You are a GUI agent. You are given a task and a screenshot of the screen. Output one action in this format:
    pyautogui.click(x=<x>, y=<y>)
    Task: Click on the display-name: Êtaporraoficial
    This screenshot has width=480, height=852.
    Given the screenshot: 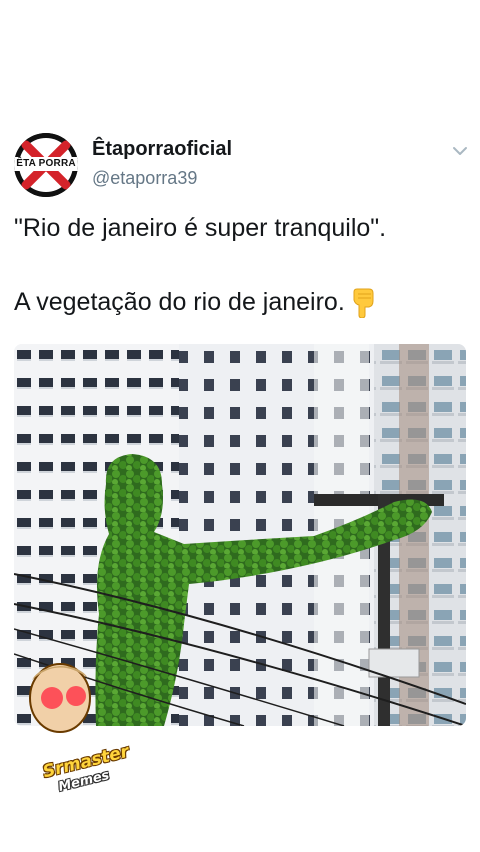 What is the action you would take?
    pyautogui.click(x=162, y=149)
    